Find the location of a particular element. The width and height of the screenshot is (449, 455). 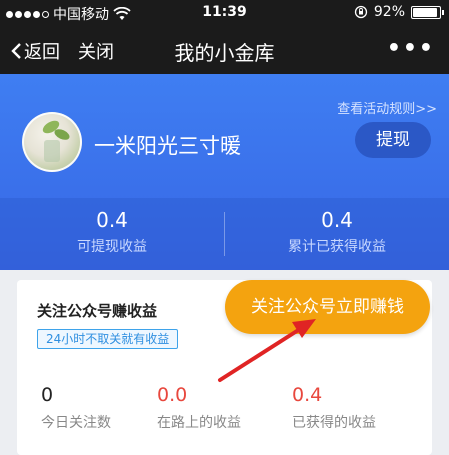

nav-bar: 返回 关闭 我的小金库 ••• is located at coordinates (224, 50).